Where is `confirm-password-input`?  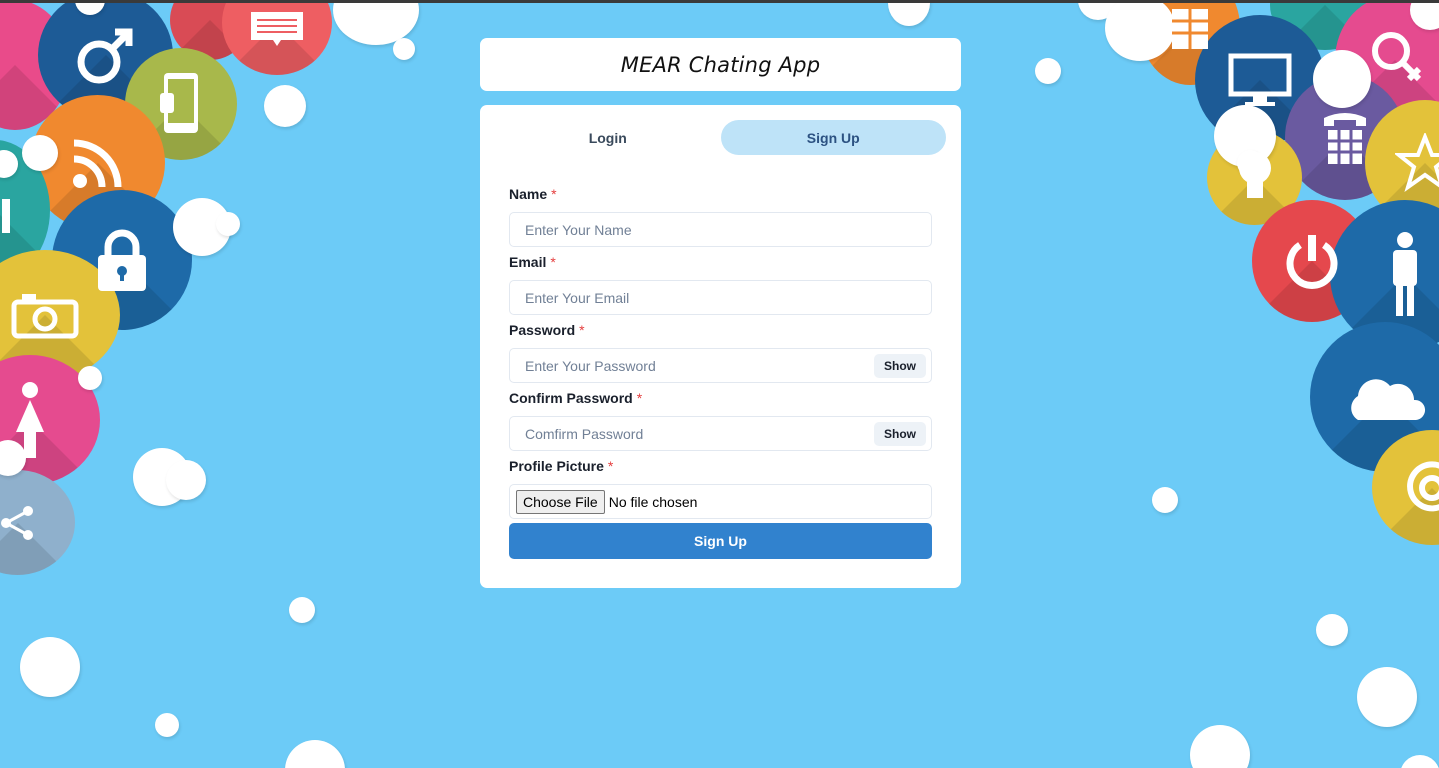
confirm-password-input is located at coordinates (720, 433).